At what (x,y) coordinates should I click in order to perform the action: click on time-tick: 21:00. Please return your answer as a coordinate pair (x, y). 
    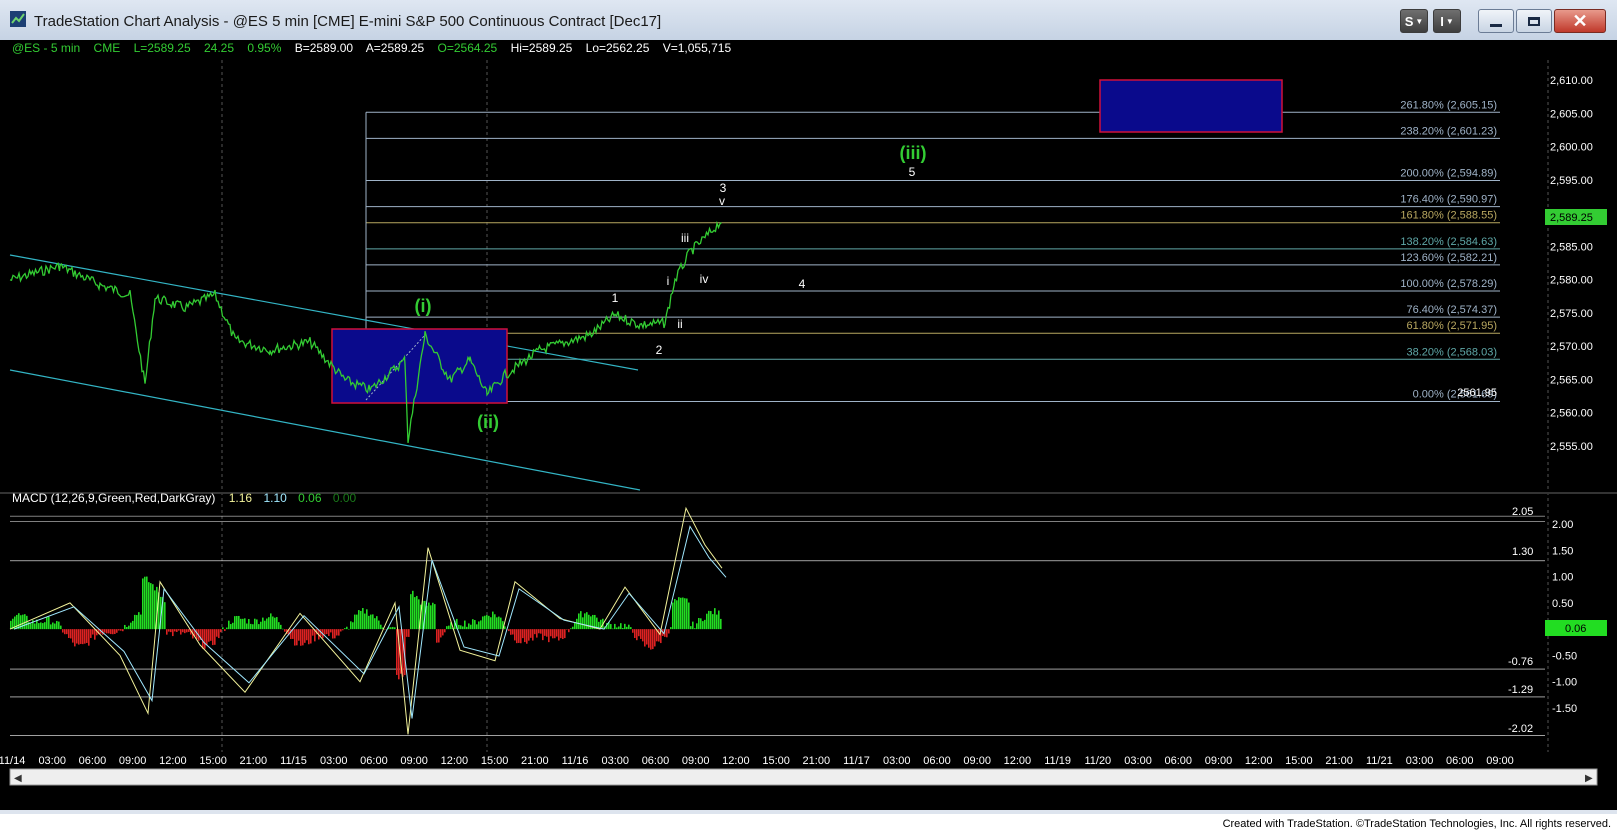
    Looking at the image, I should click on (1339, 761).